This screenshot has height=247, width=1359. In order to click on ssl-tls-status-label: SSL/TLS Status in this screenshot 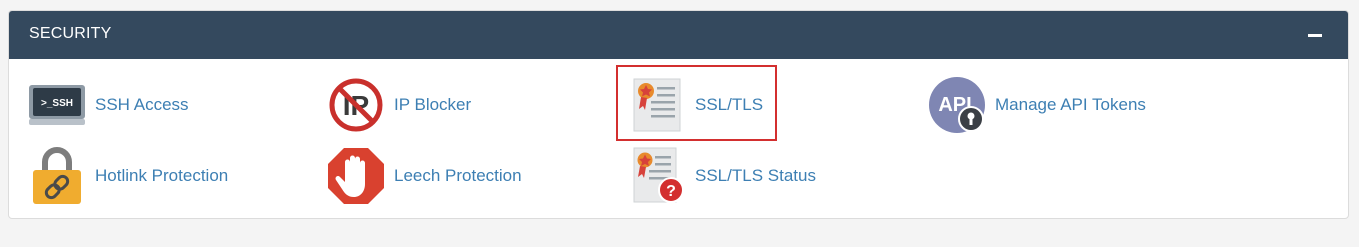, I will do `click(755, 175)`.